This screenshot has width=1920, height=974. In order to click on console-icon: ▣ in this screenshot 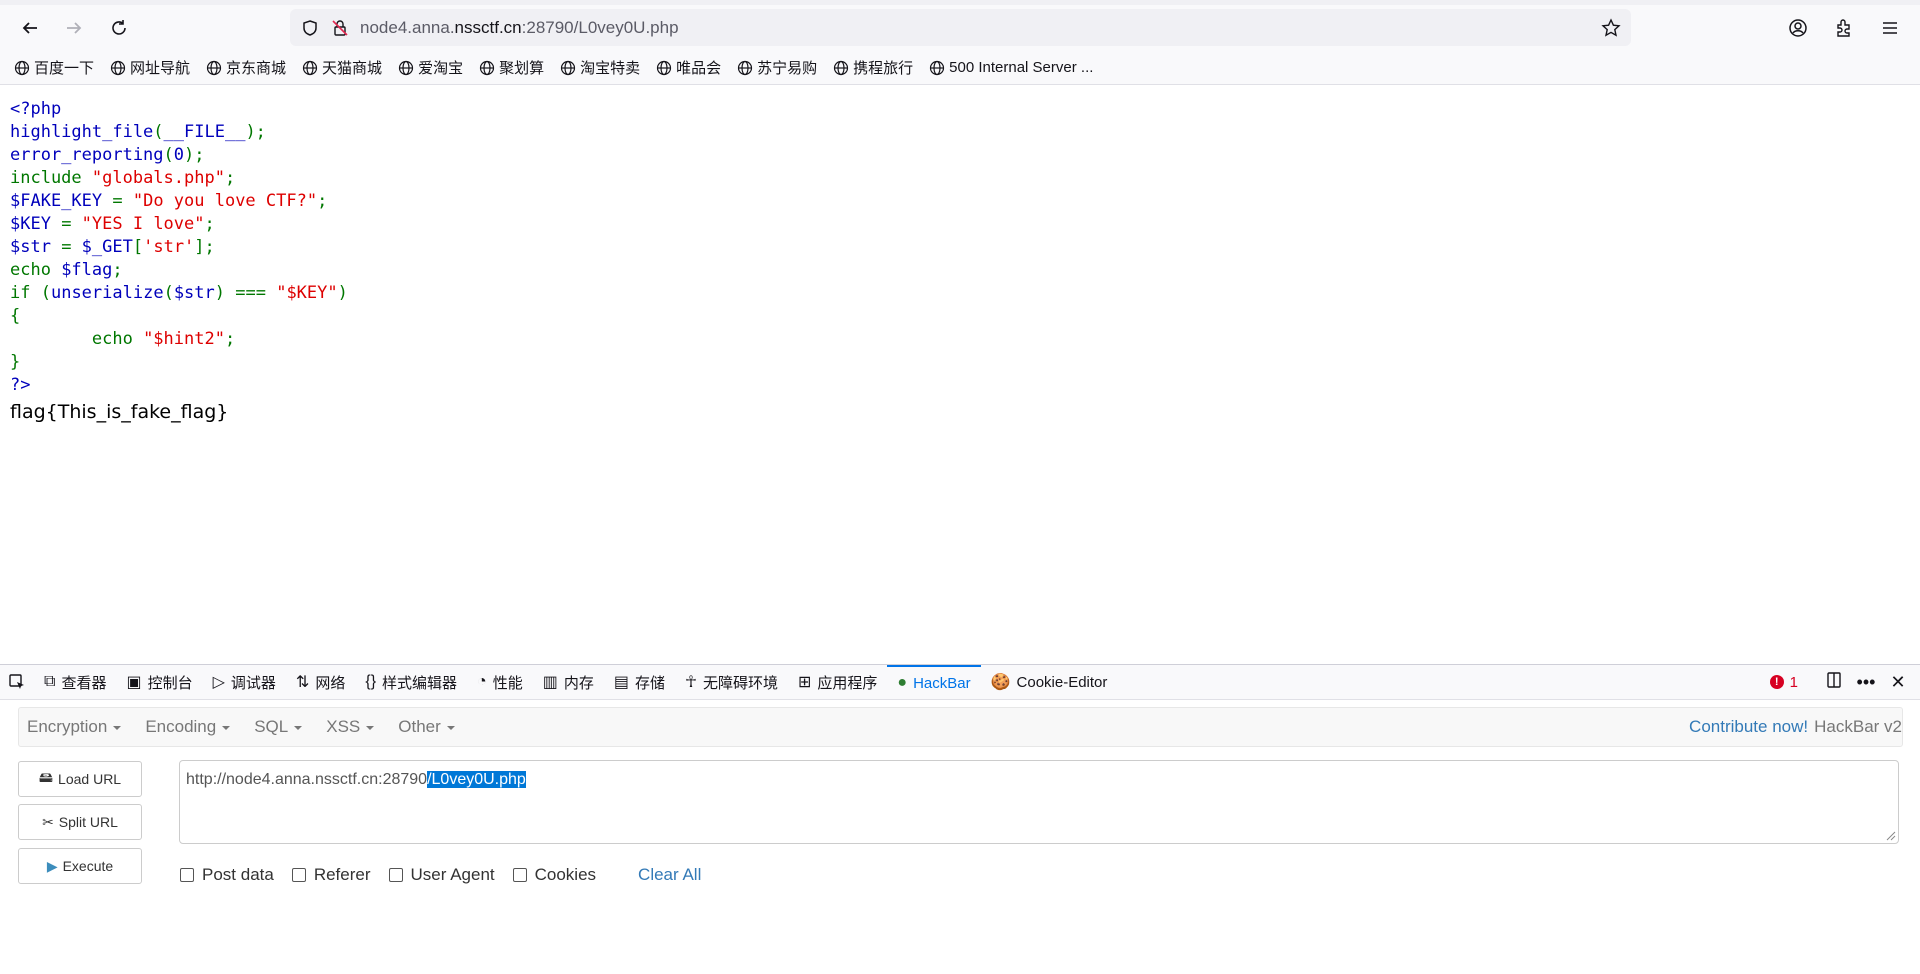, I will do `click(134, 682)`.